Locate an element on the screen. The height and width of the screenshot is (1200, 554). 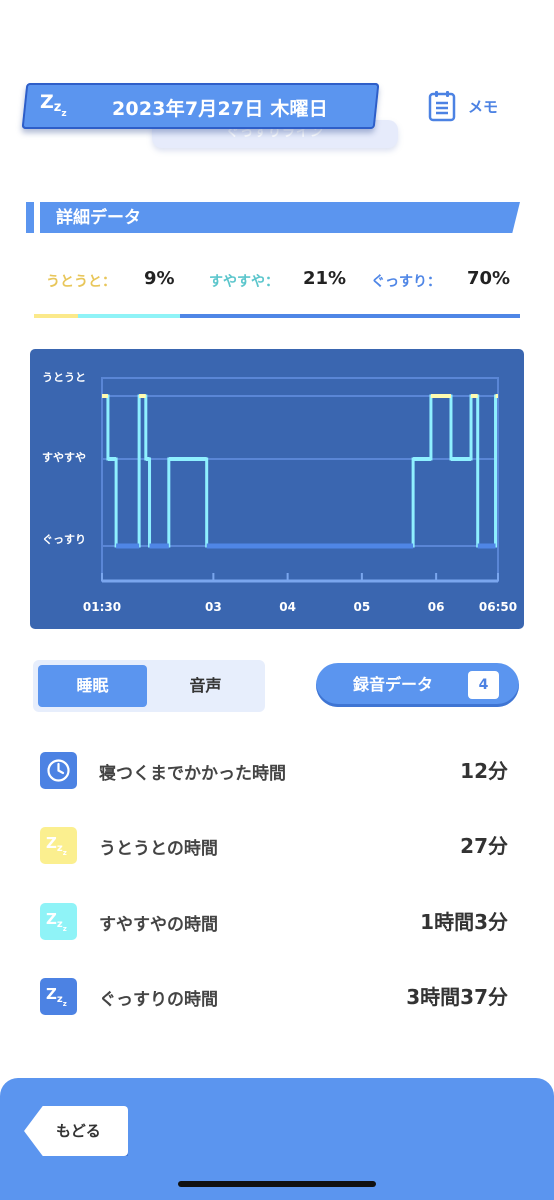
summary-row-fall-asleep: 寝つくまでかかった時間 12分 is located at coordinates (275, 771).